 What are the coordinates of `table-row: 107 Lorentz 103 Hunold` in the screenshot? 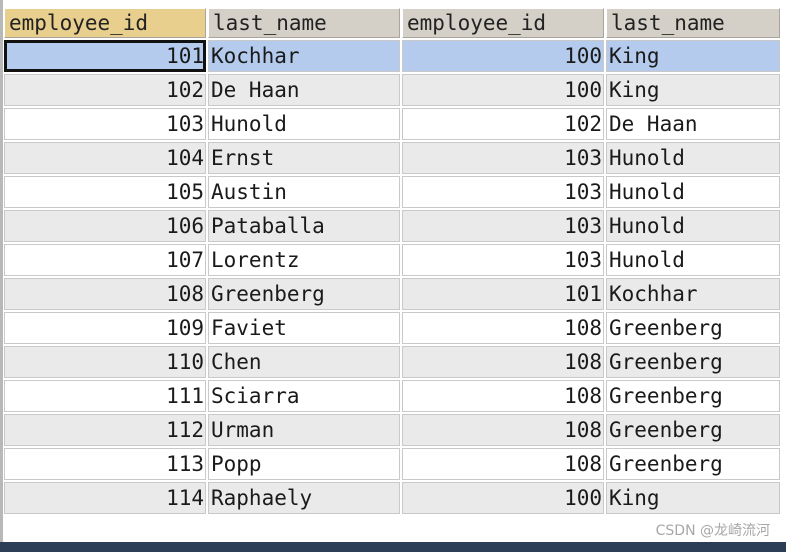 It's located at (392, 260).